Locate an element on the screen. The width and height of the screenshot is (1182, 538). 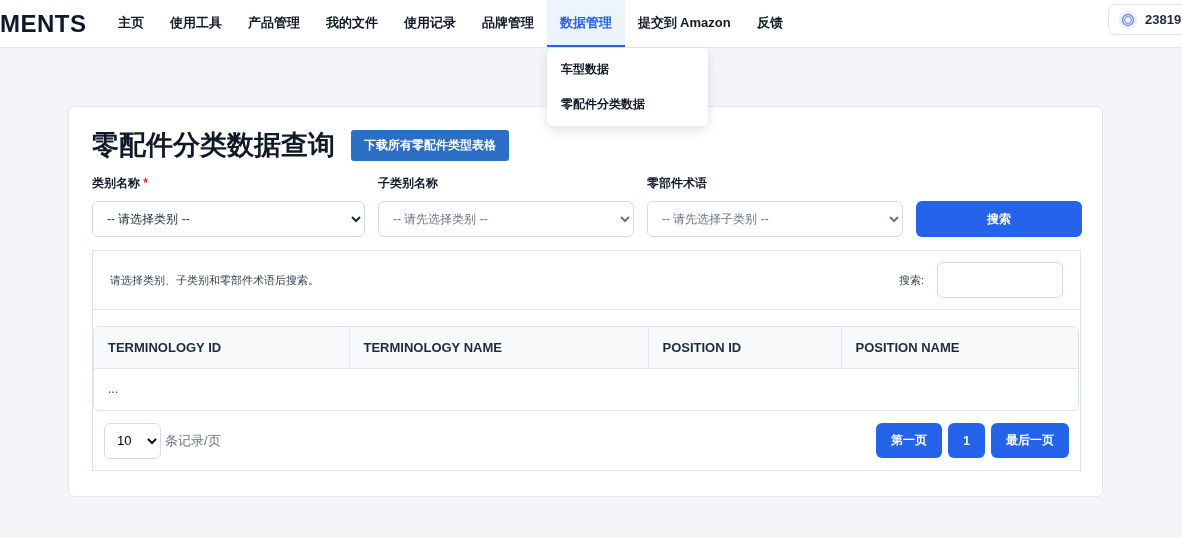
column-header: TERMINOLOGY NAME is located at coordinates (498, 347).